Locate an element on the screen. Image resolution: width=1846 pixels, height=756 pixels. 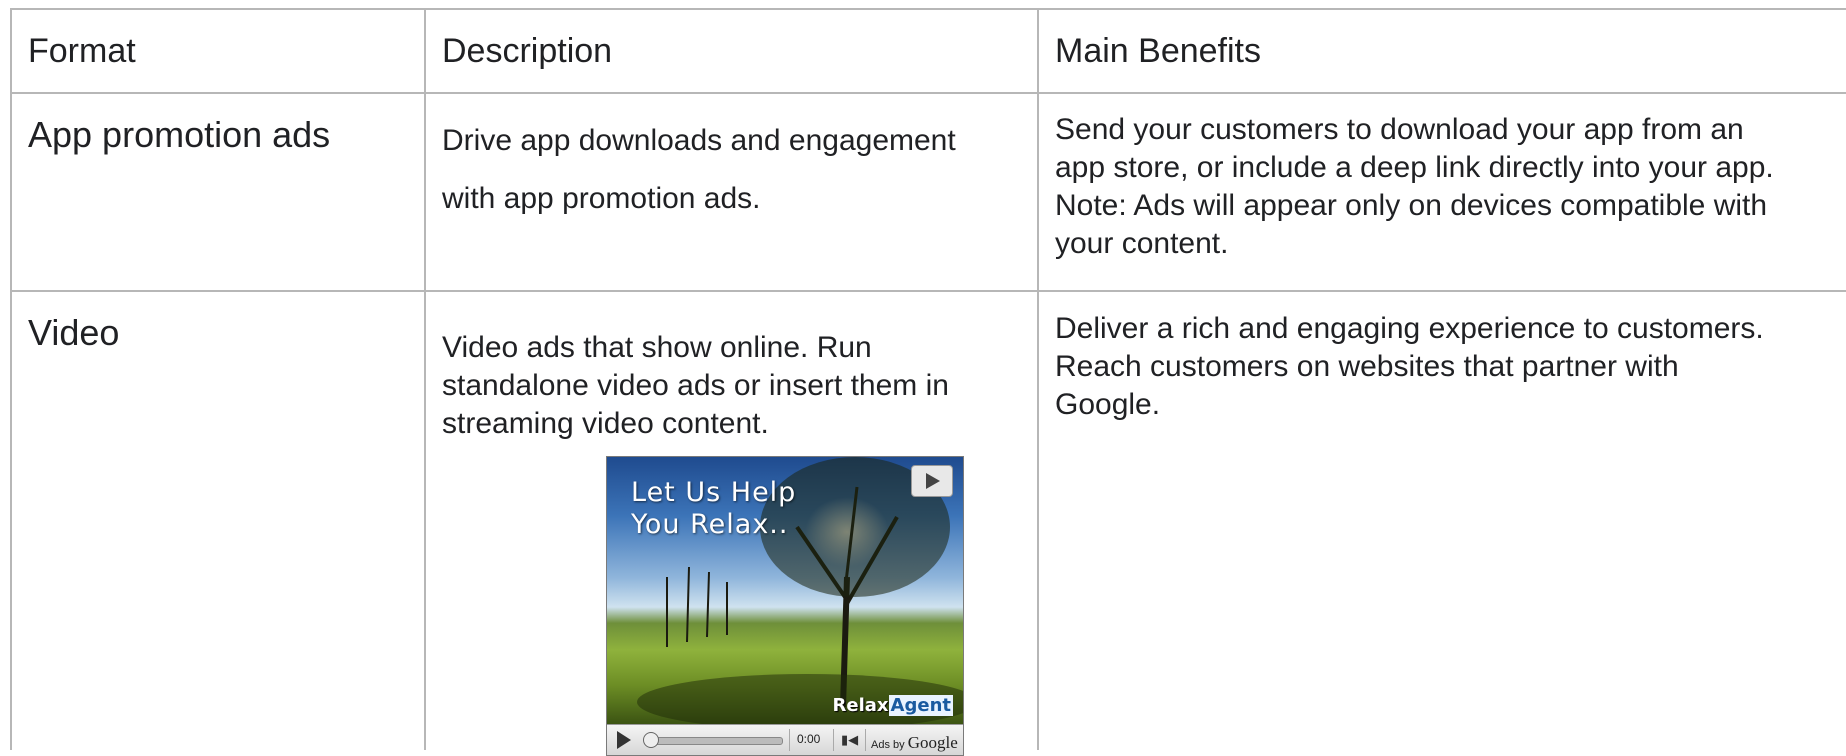
row-divider is located at coordinates (928, 291).